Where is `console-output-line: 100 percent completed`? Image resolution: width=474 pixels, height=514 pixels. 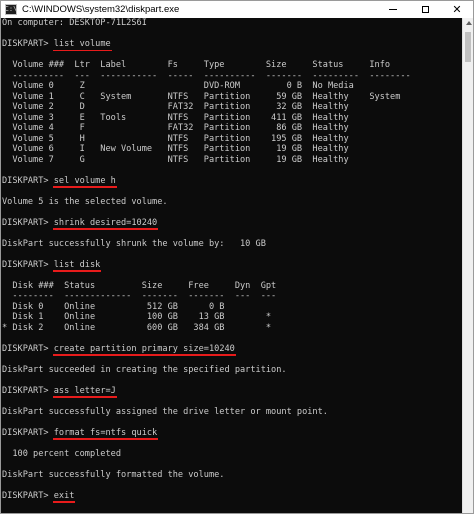 console-output-line: 100 percent completed is located at coordinates (61, 453).